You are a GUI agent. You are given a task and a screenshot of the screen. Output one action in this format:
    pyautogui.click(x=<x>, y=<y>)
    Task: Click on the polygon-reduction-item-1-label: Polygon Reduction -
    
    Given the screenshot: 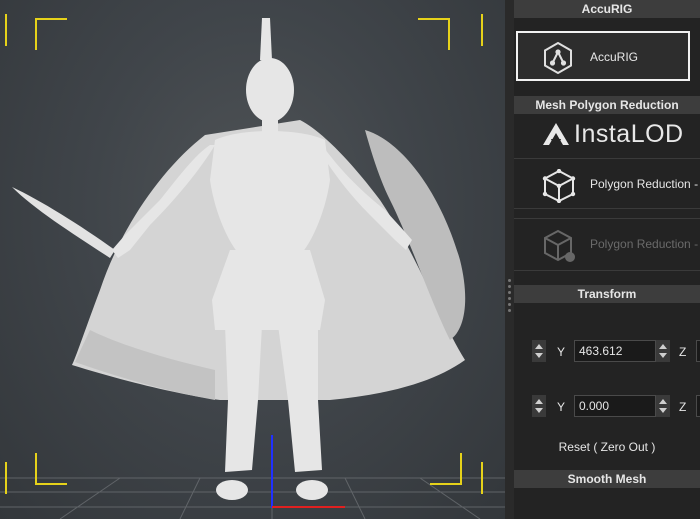 What is the action you would take?
    pyautogui.click(x=644, y=184)
    